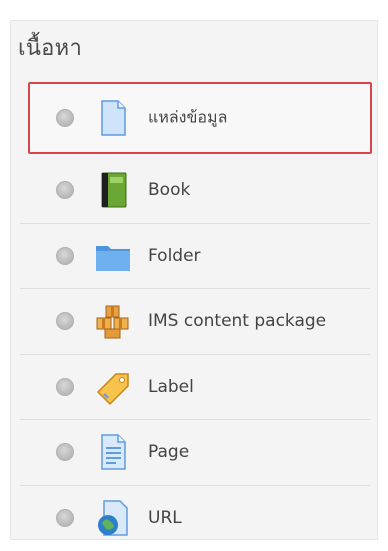  I want to click on list-item-label: URL, so click(165, 518).